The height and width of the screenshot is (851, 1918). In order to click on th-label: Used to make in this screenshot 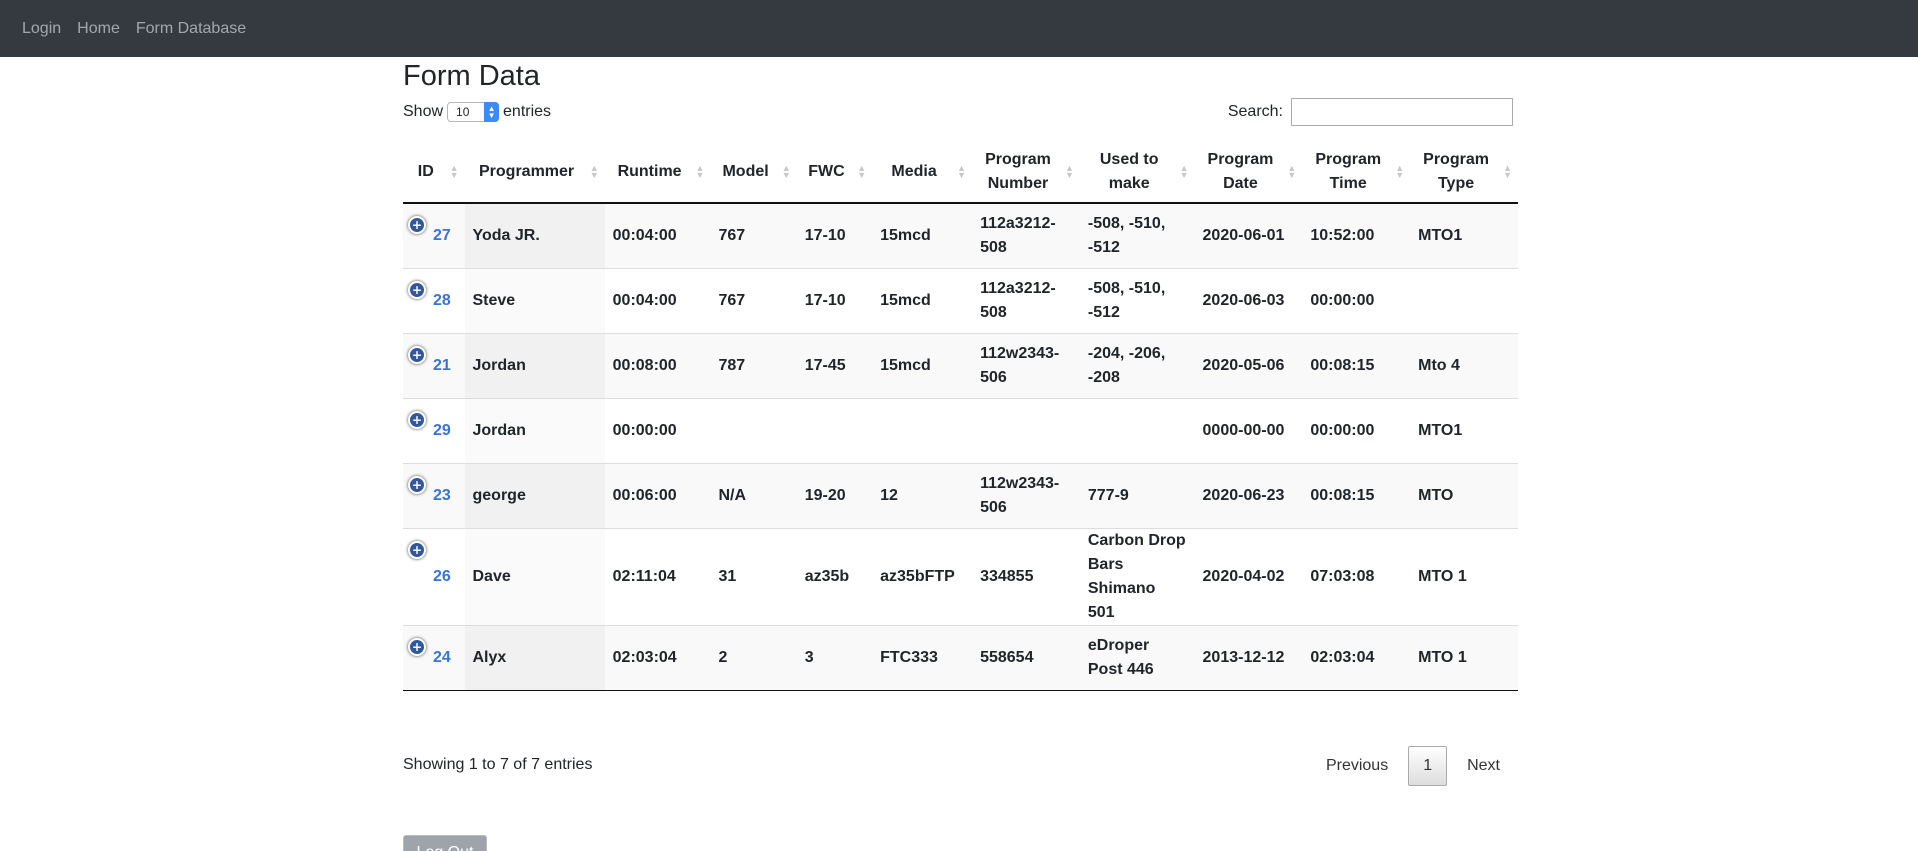, I will do `click(1129, 171)`.